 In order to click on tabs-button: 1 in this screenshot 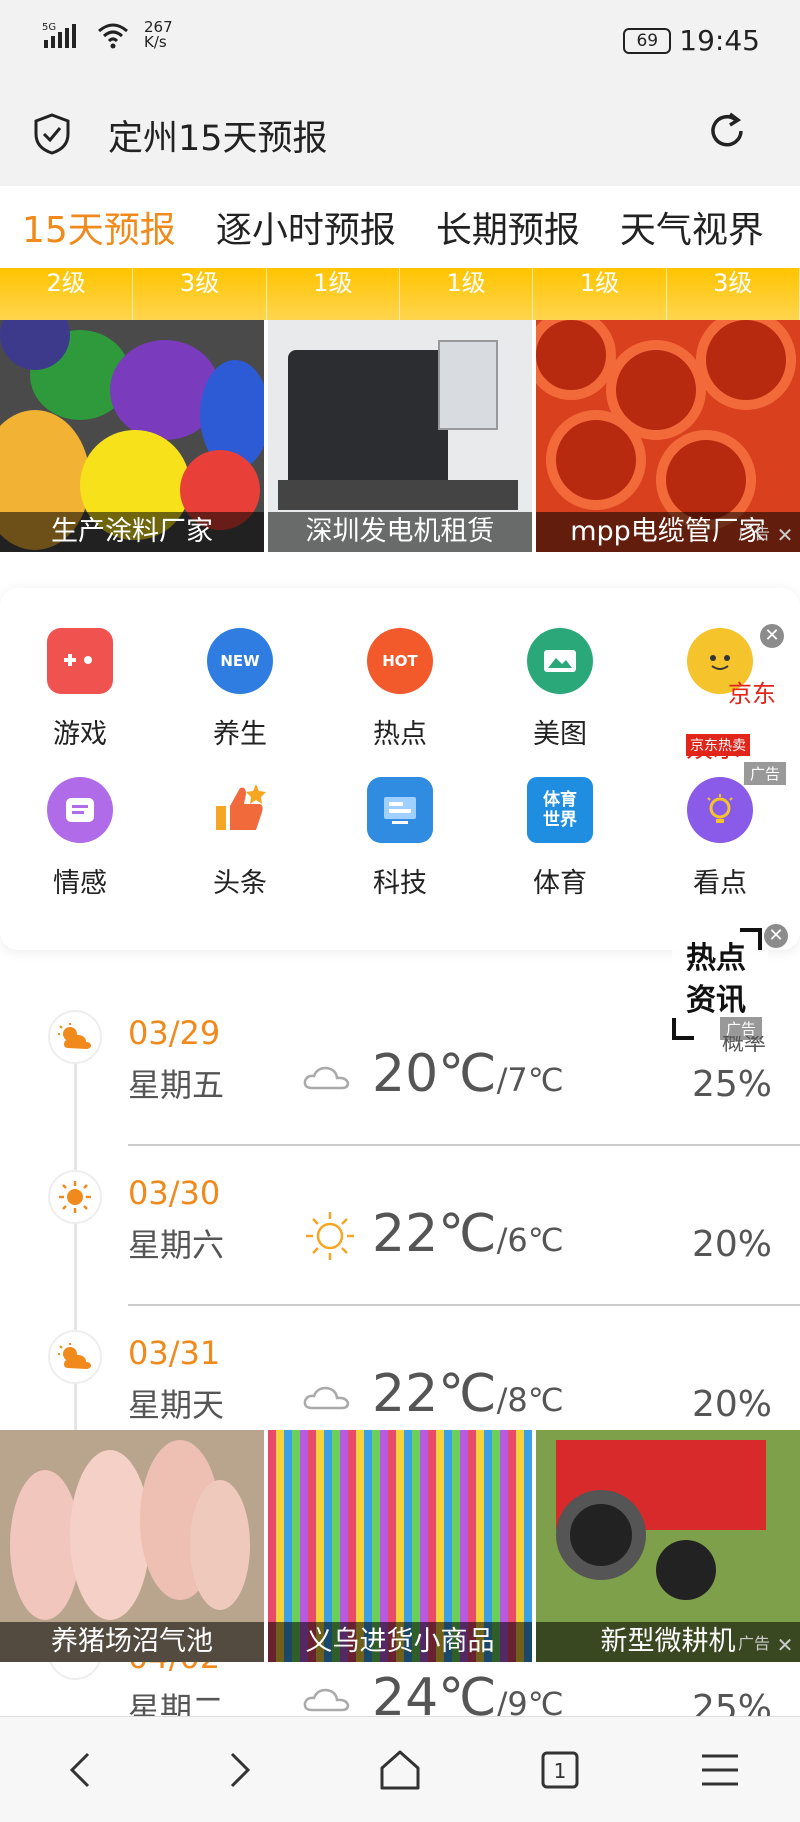, I will do `click(560, 1770)`.